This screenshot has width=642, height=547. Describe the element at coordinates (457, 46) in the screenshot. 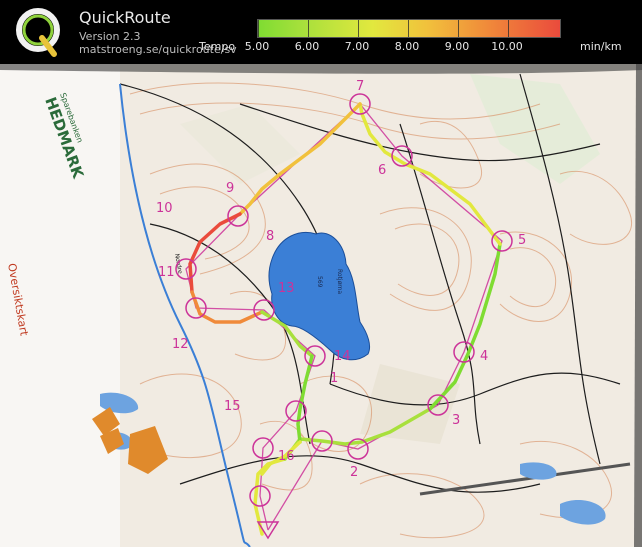

I see `legend-label-9: 9.00` at that location.